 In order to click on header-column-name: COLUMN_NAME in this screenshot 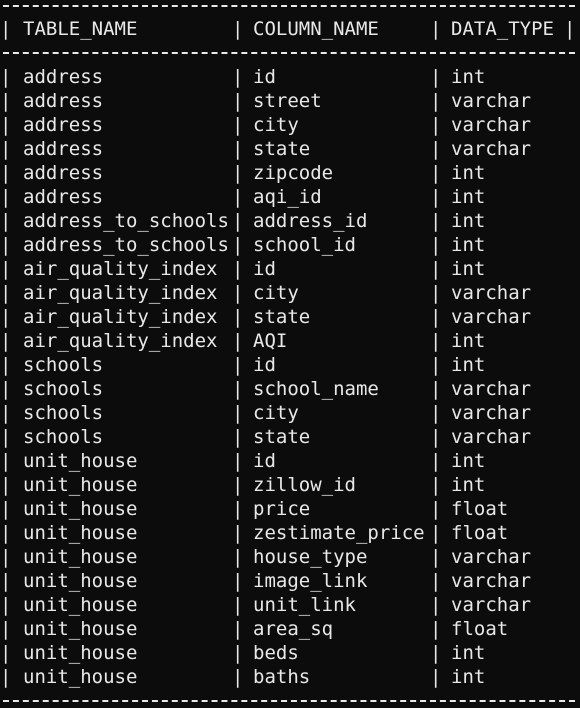, I will do `click(316, 29)`.